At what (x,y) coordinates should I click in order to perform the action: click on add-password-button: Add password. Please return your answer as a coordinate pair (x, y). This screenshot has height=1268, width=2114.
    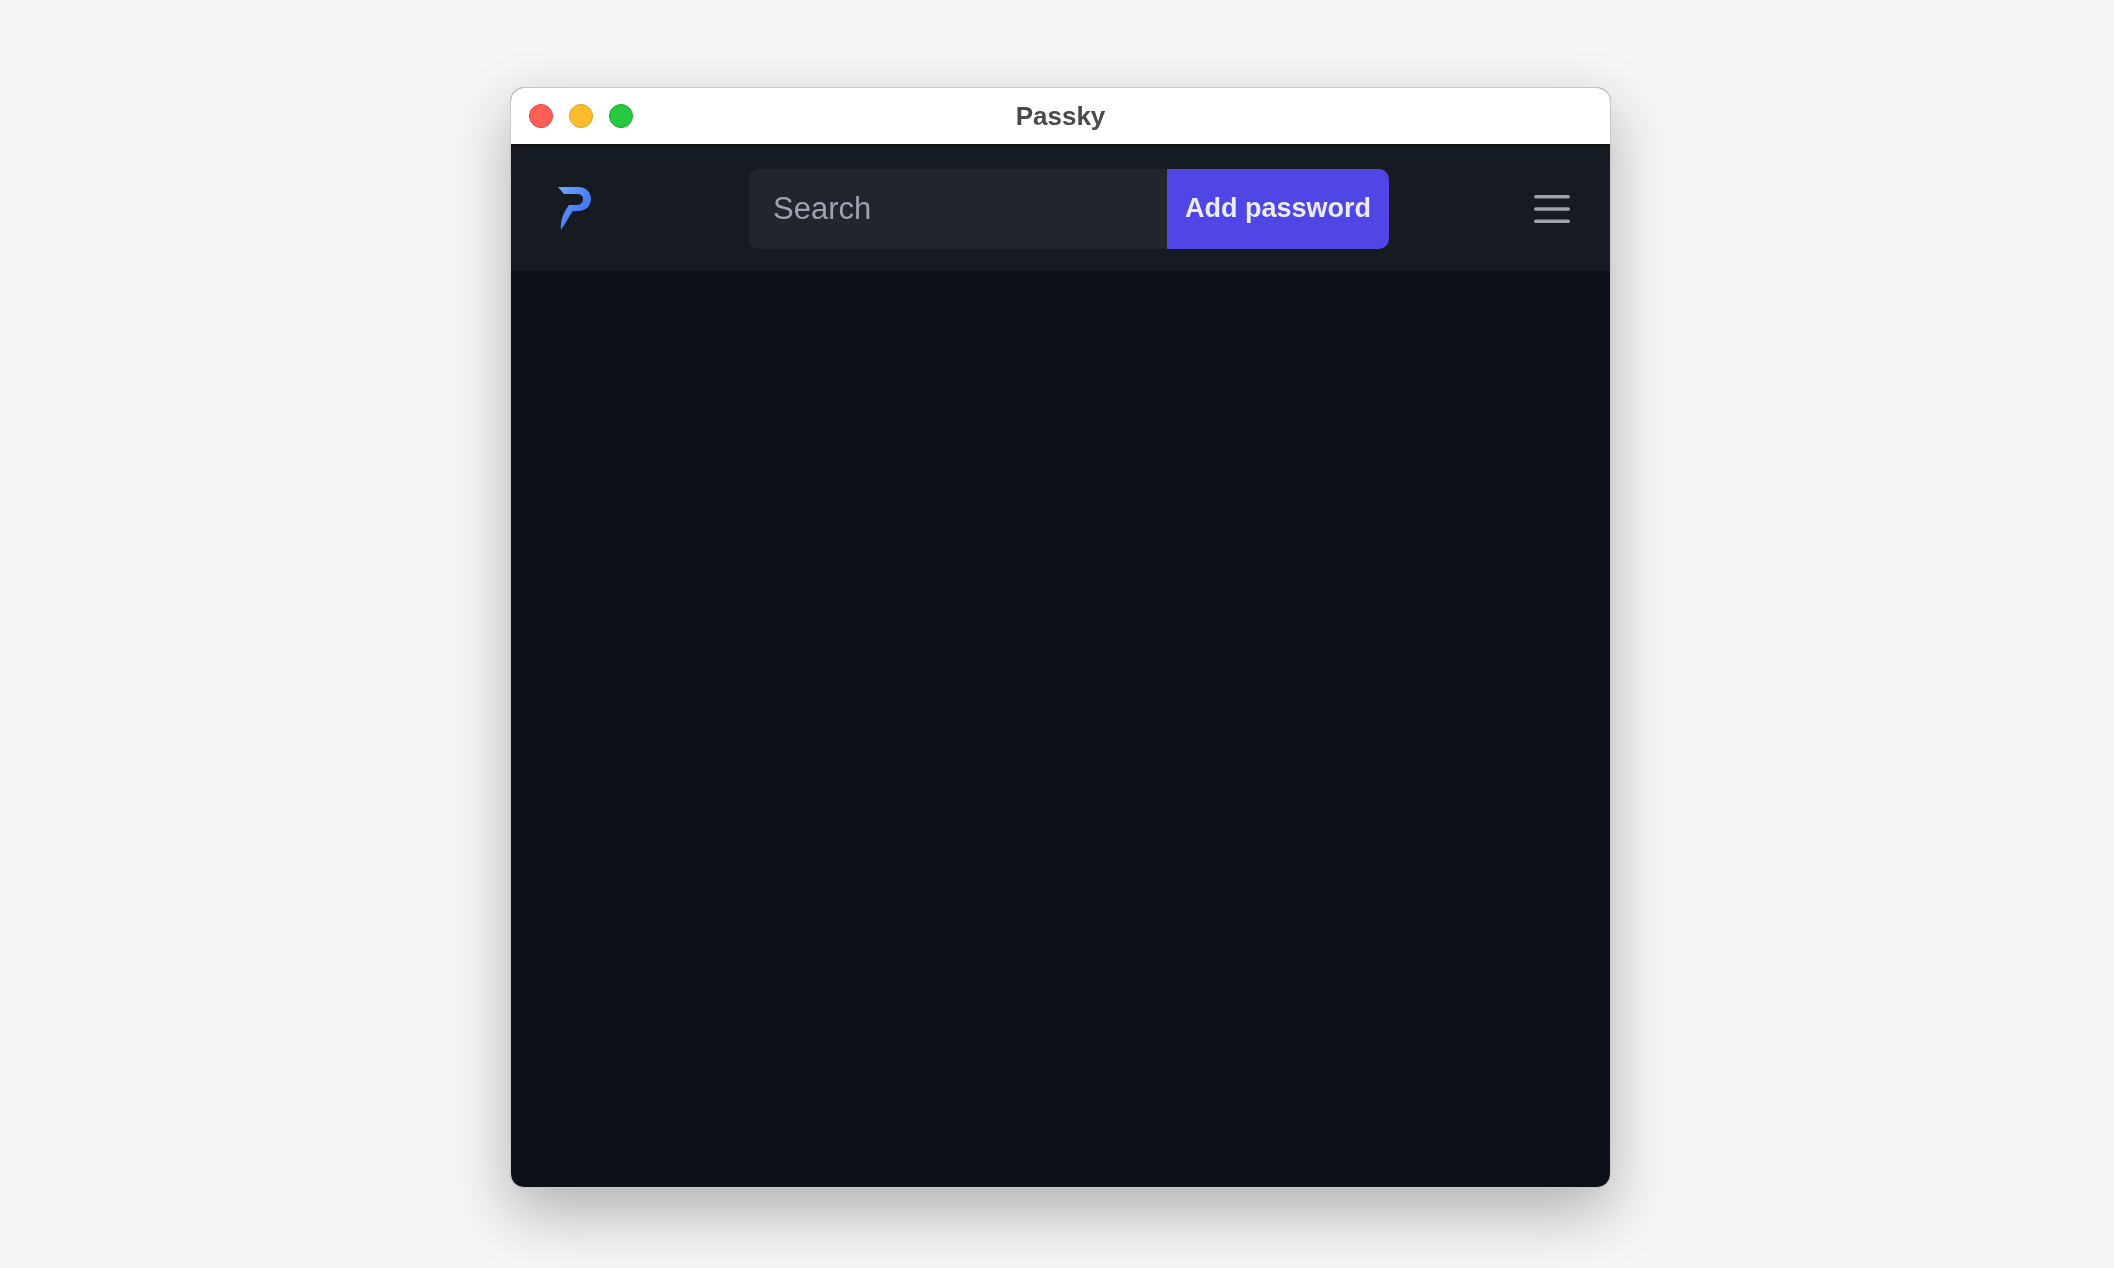
    Looking at the image, I should click on (1278, 208).